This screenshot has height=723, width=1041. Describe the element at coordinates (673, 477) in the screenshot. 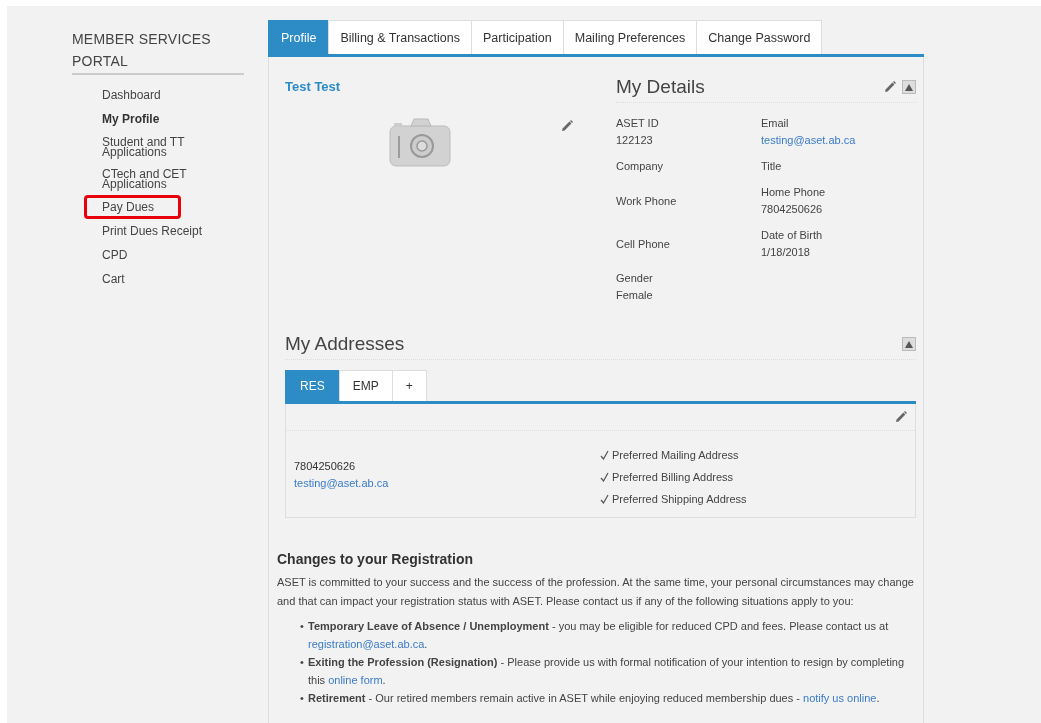

I see `preference-label: Preferred Billing Address` at that location.